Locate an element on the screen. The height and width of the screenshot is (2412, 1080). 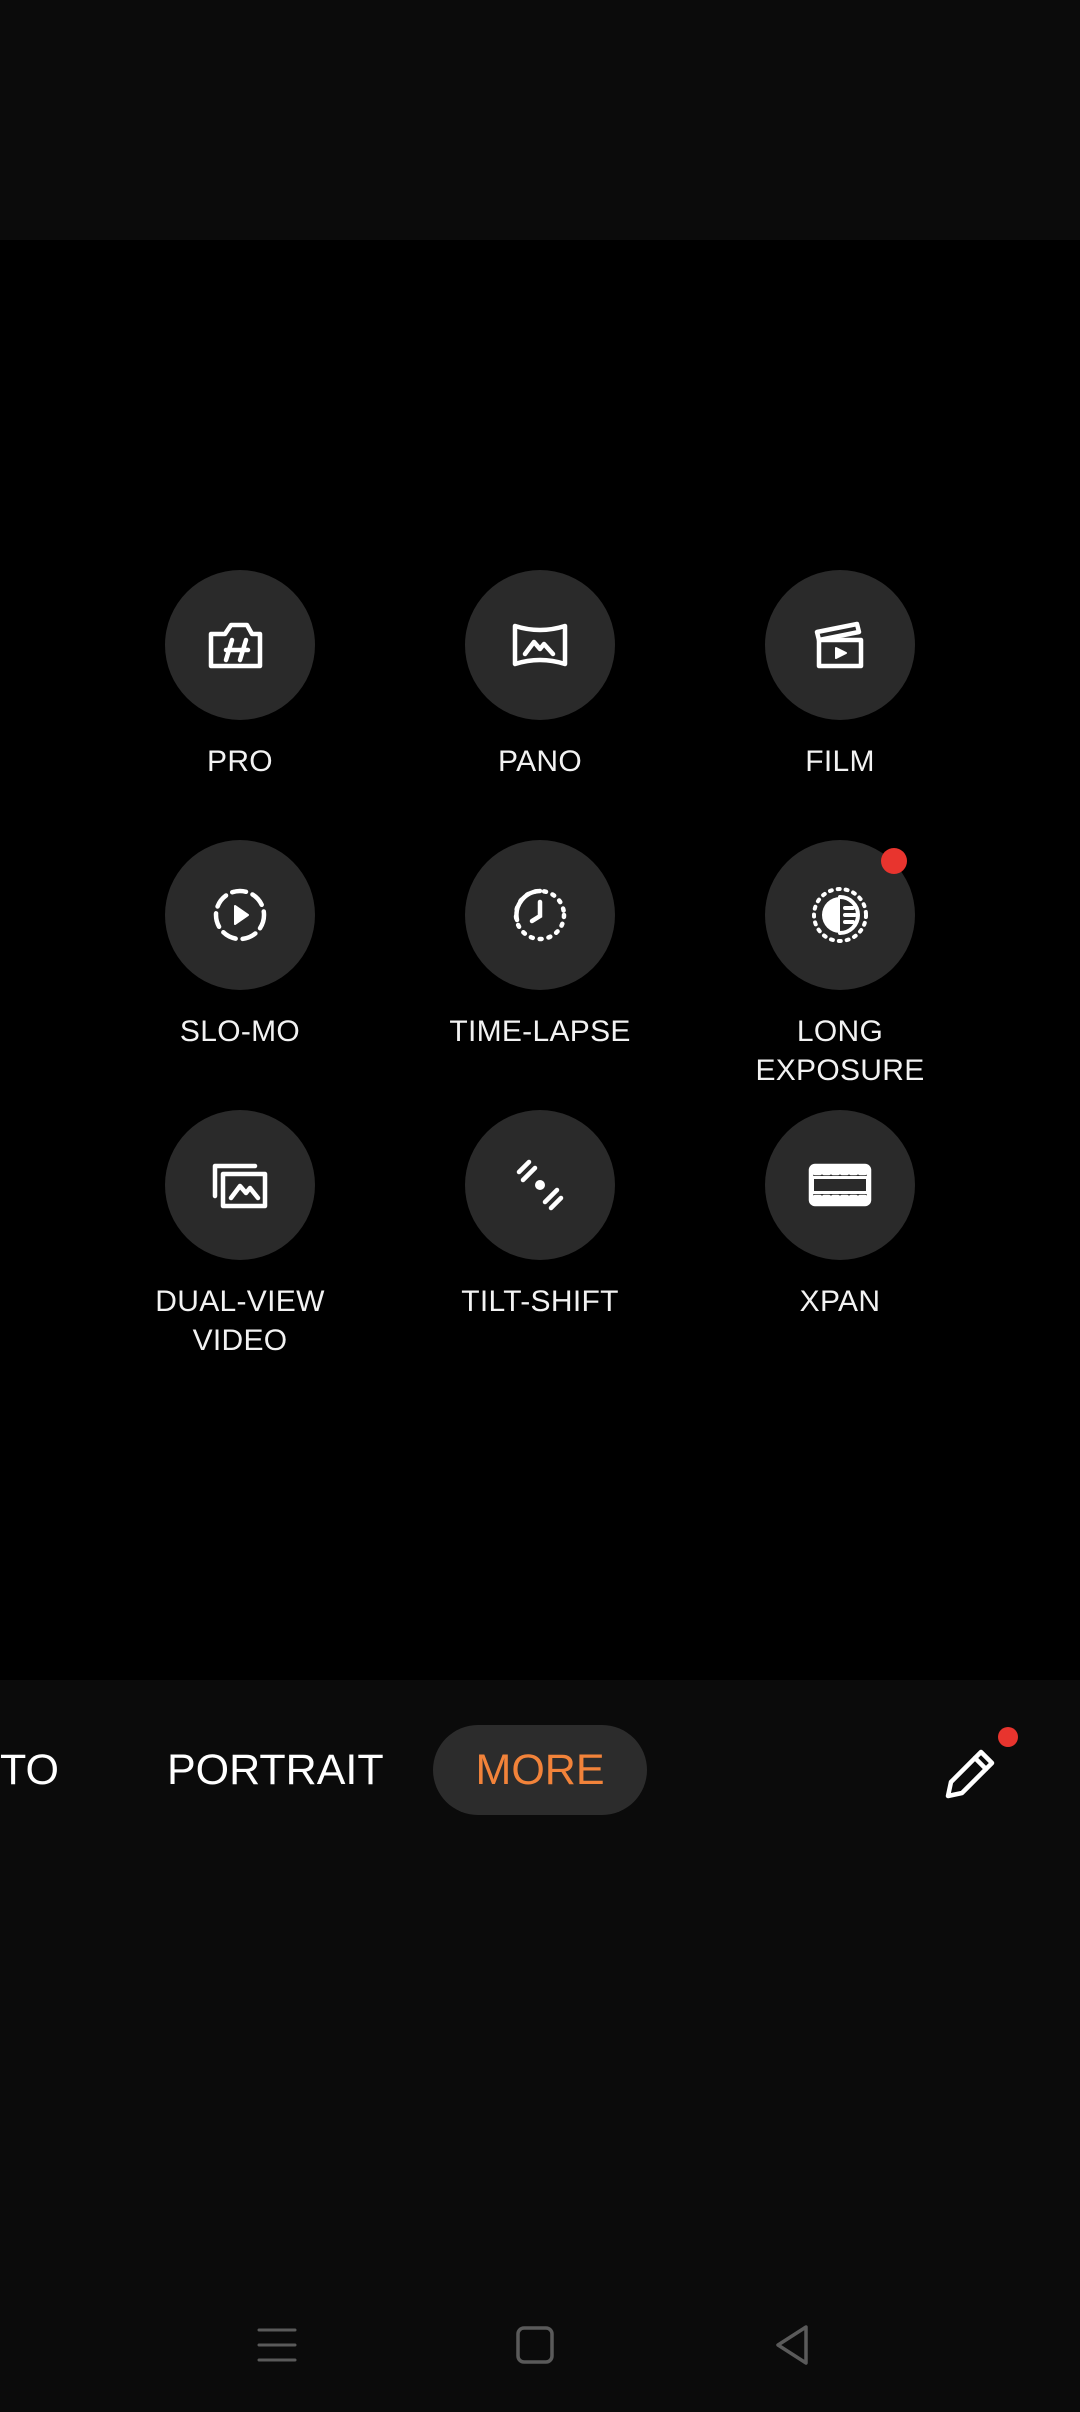
mode-long-exposure-button is located at coordinates (840, 915).